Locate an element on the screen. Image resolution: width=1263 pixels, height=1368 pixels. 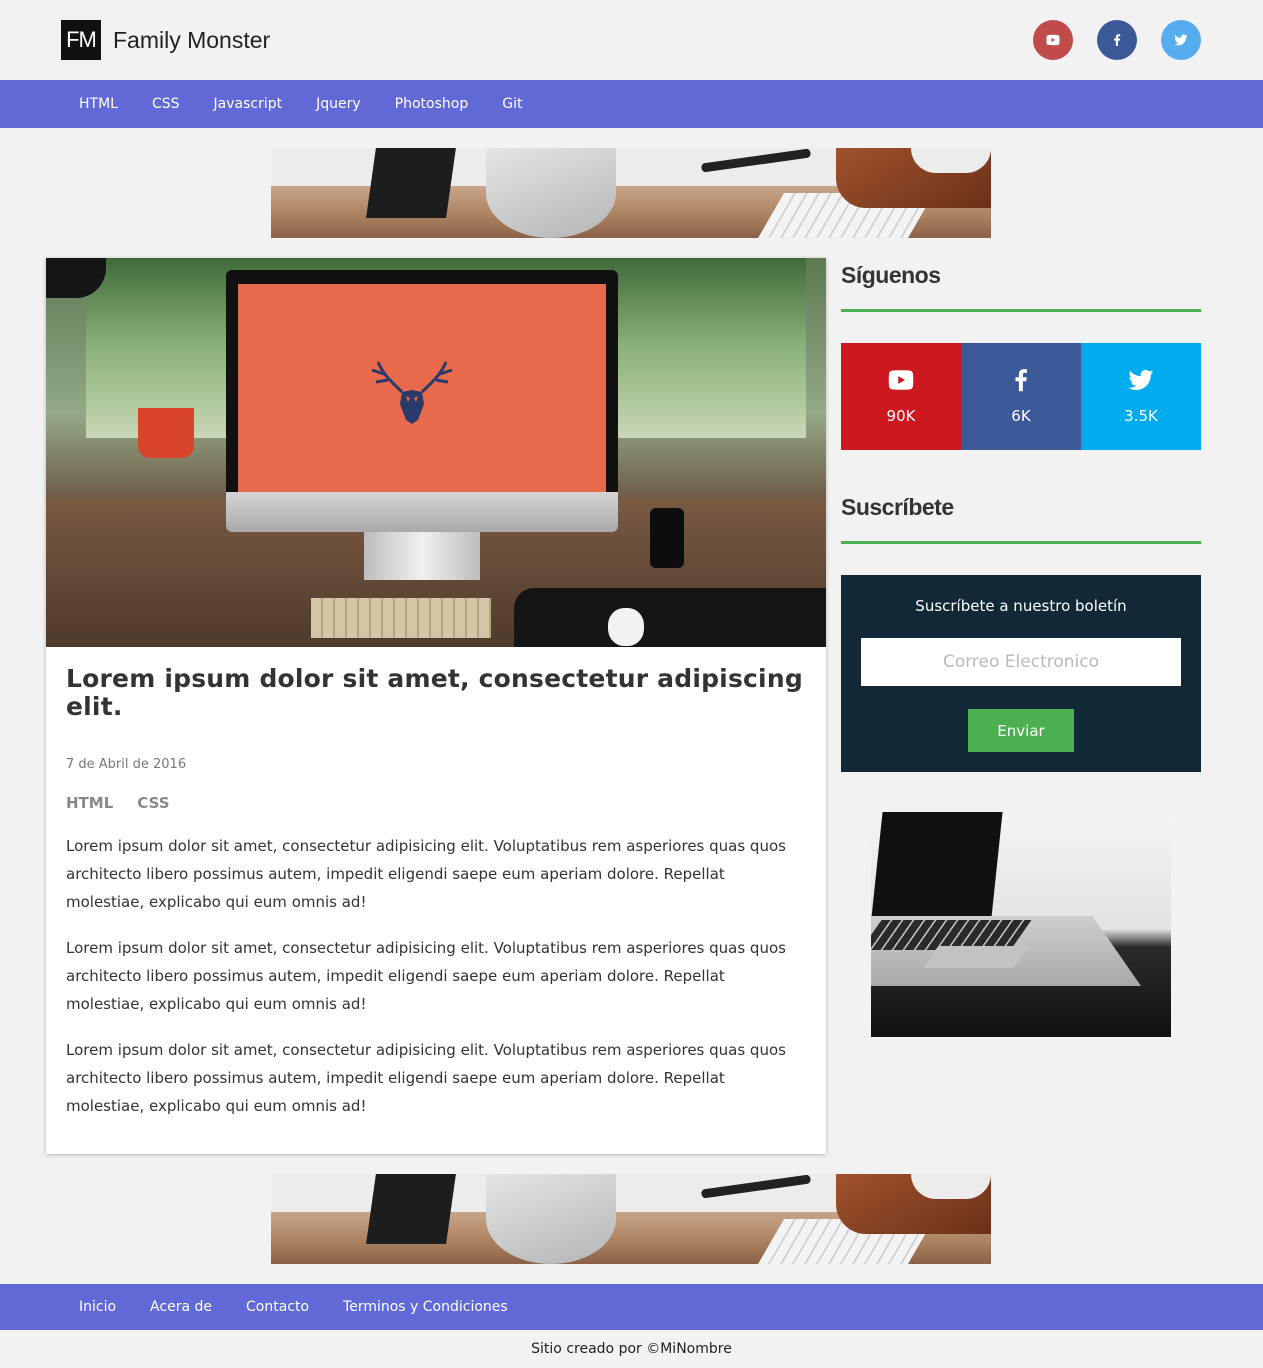
tag-html: HTML is located at coordinates (89, 803).